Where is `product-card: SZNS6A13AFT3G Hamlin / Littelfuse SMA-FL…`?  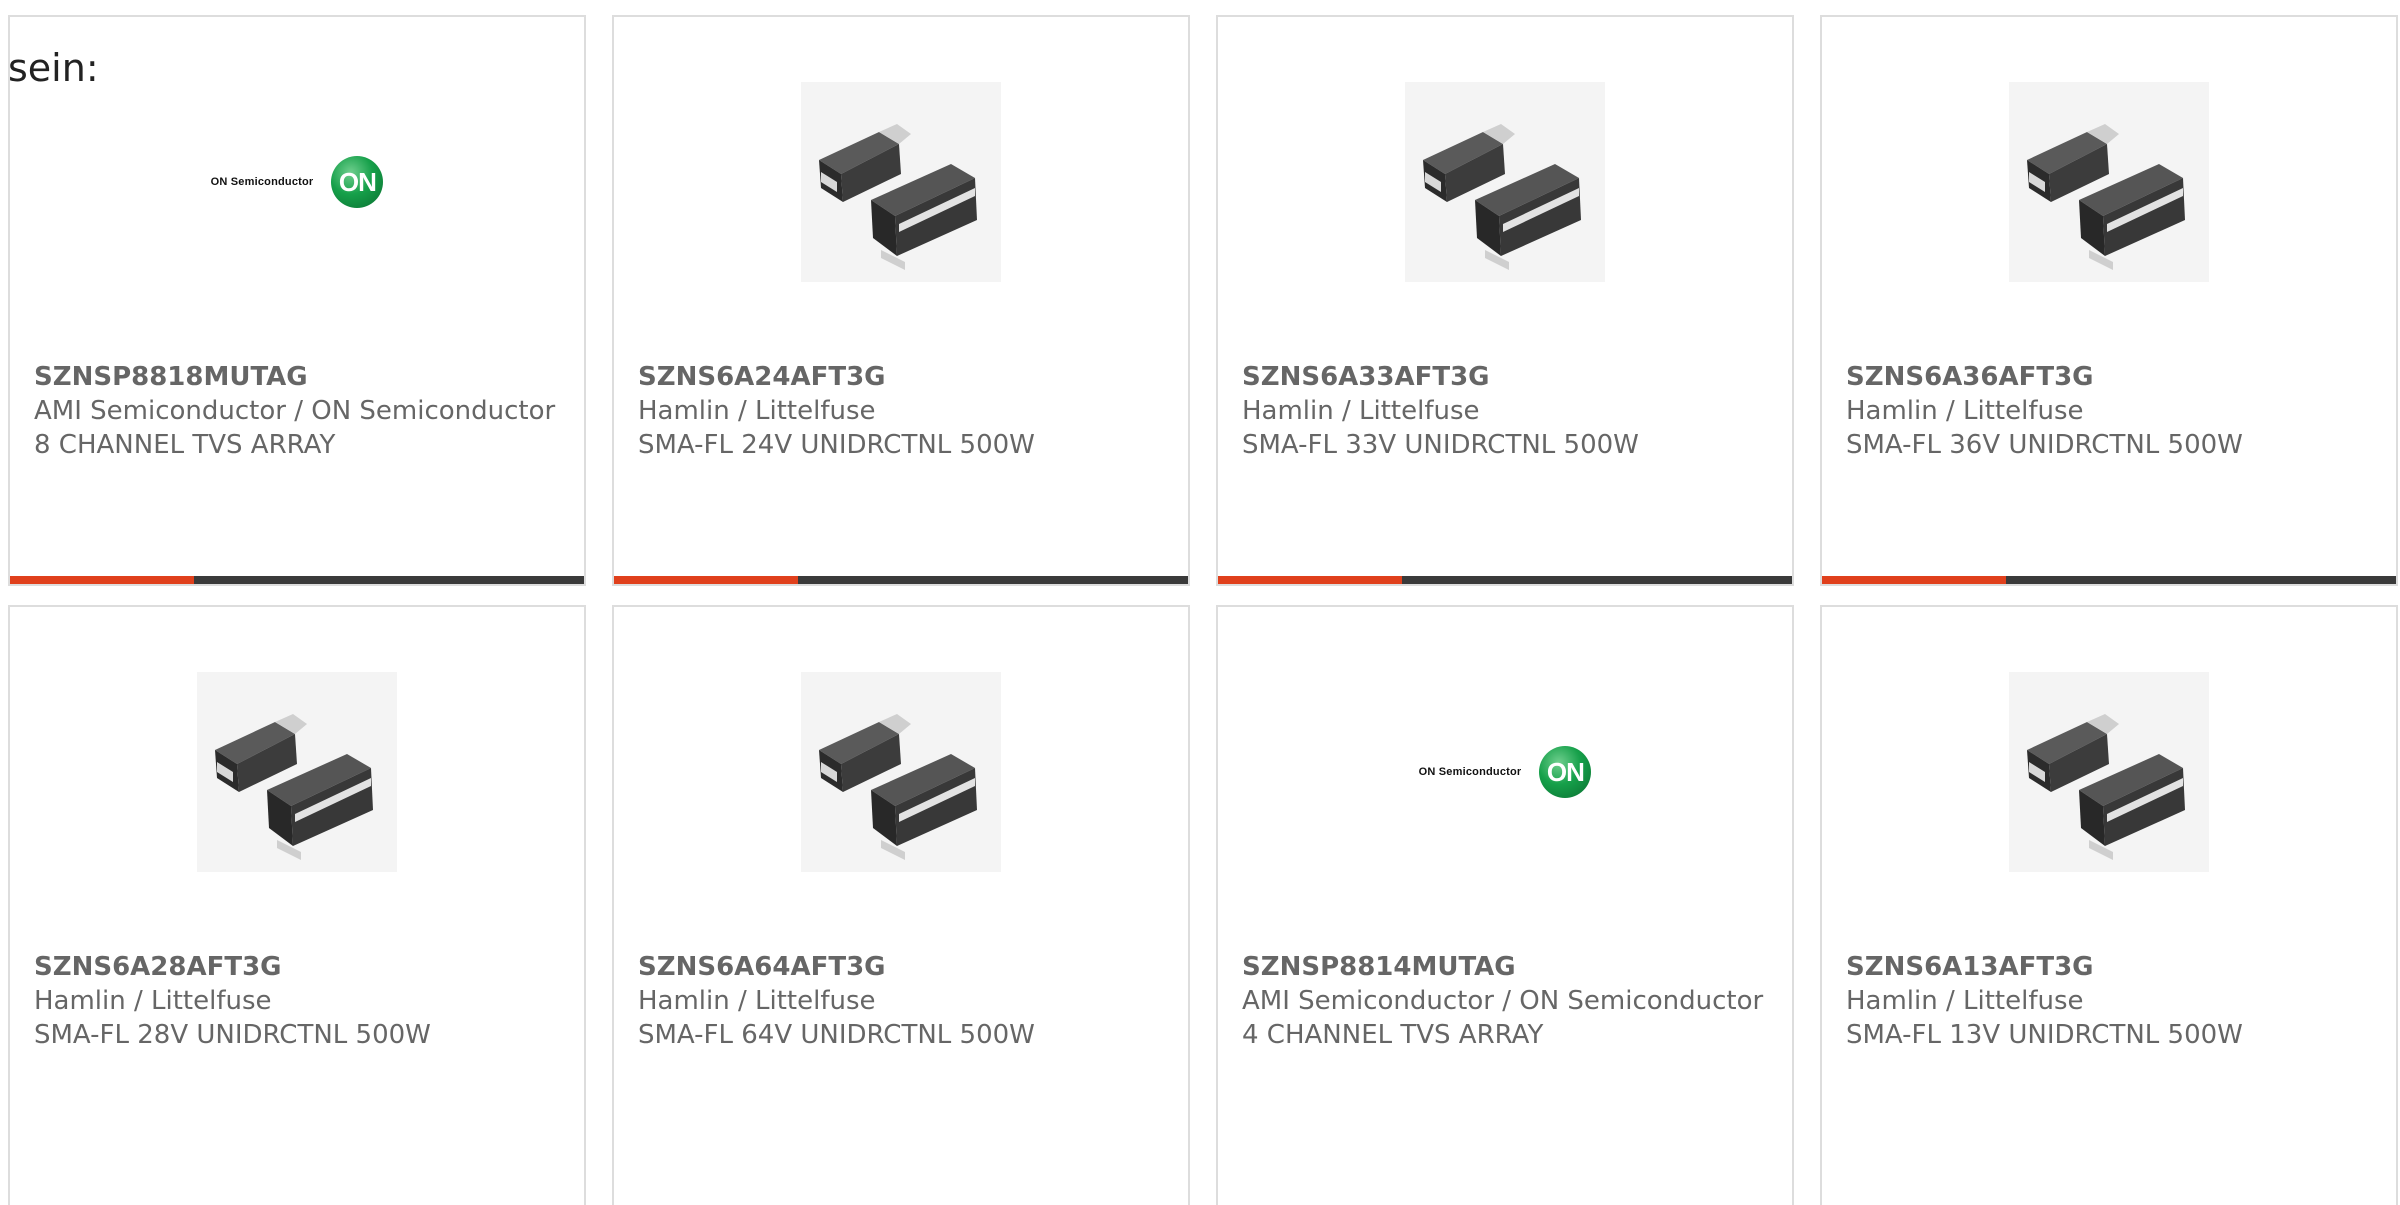
product-card: SZNS6A13AFT3G Hamlin / Littelfuse SMA-FL… is located at coordinates (2109, 905).